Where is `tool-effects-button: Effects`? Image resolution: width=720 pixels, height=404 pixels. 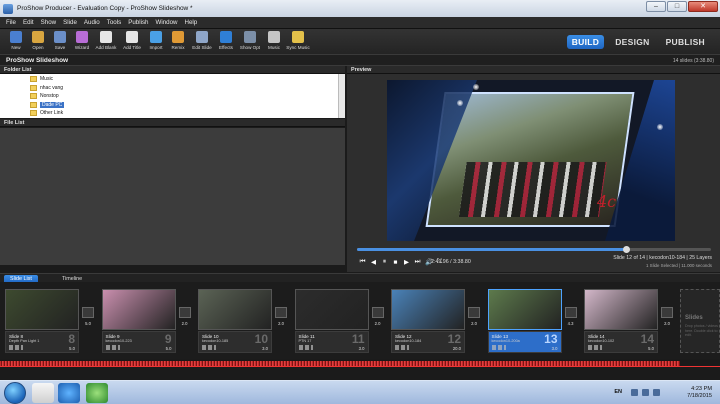
tool-effects-button: Effects is located at coordinates (226, 40).